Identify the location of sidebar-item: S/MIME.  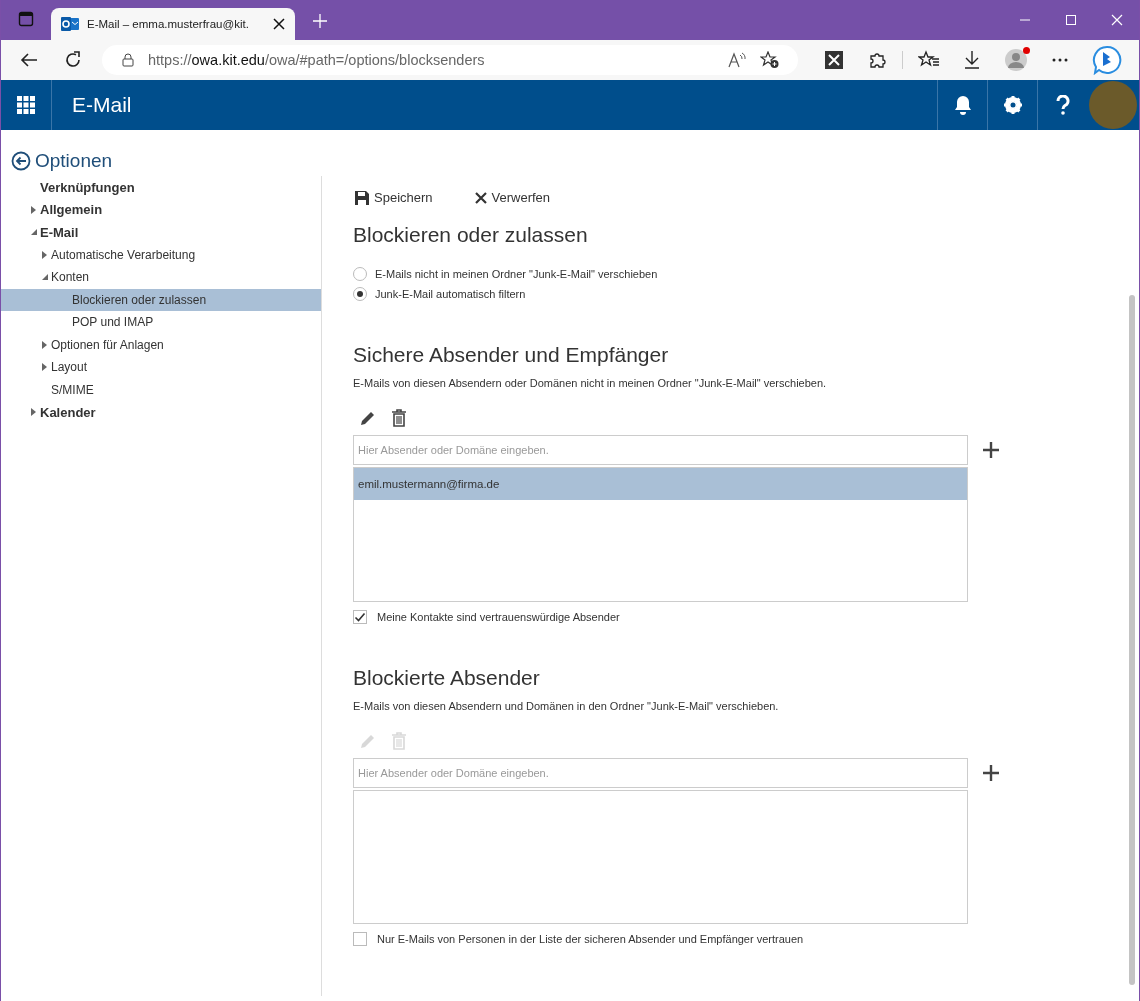
(161, 389).